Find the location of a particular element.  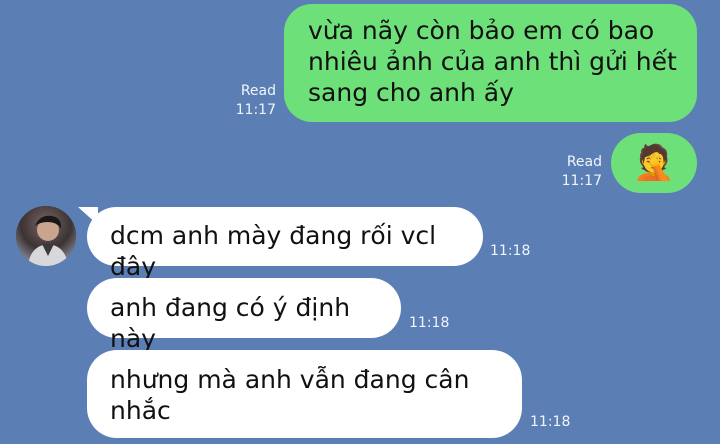

incoming-message-bubble: nhưng mà anh vẫn đang cân nhắc is located at coordinates (304, 394).